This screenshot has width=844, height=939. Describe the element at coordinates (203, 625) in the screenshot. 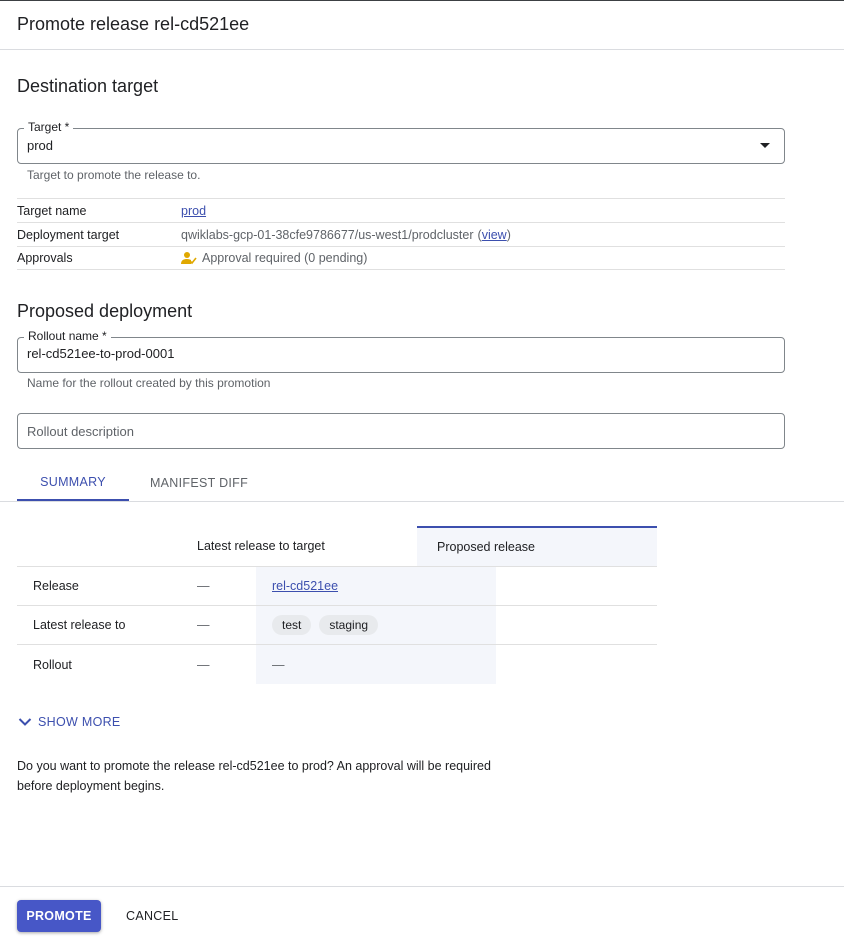

I see `latest-release-to-latest-value: —` at that location.